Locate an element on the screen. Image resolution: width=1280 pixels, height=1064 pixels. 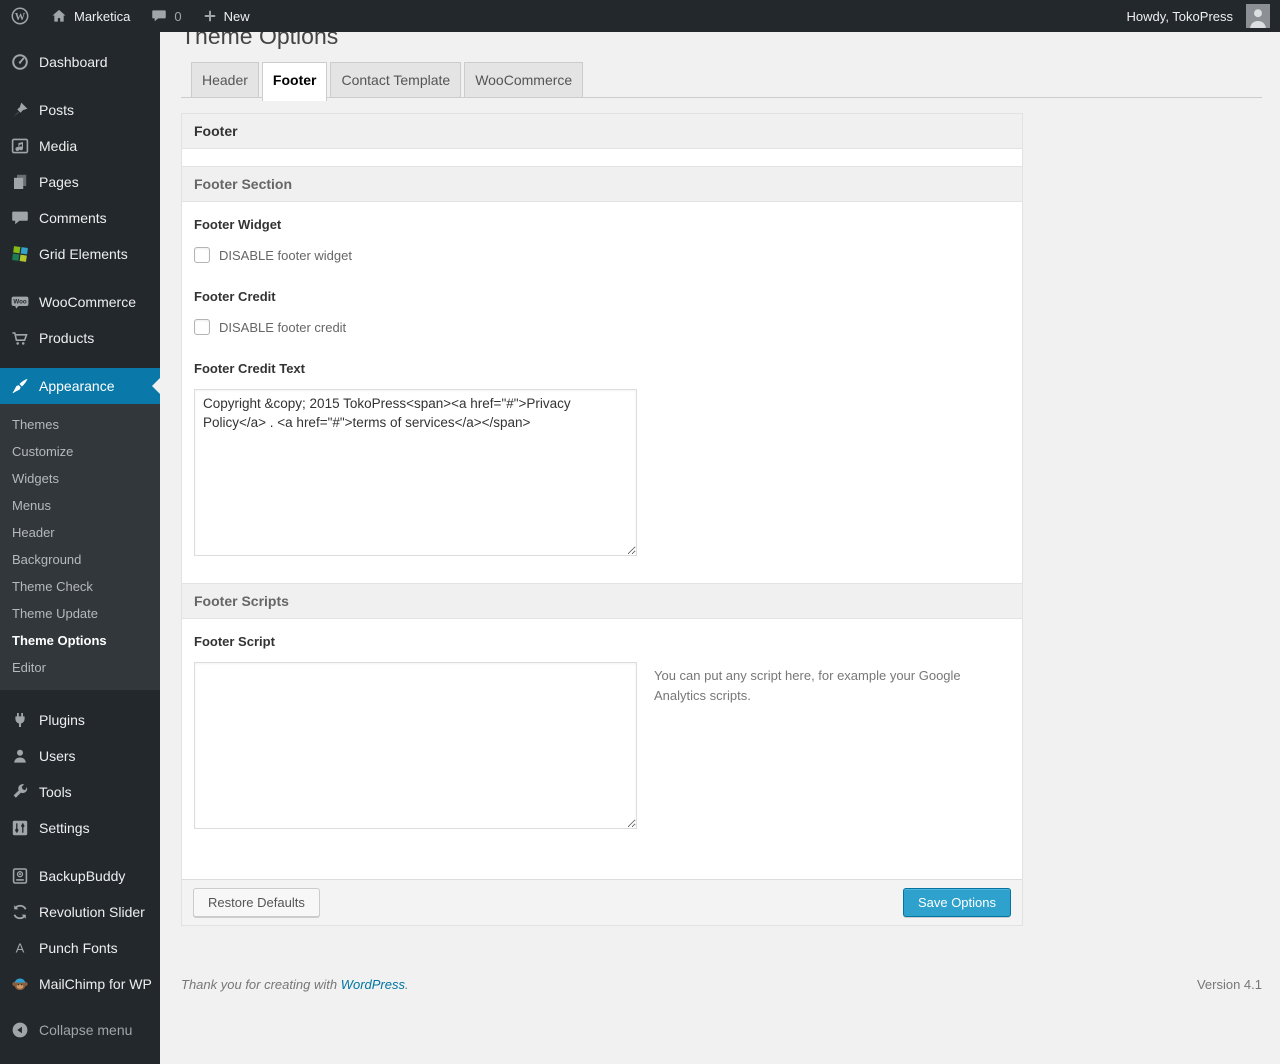
letter-a-icon: A is located at coordinates (20, 948).